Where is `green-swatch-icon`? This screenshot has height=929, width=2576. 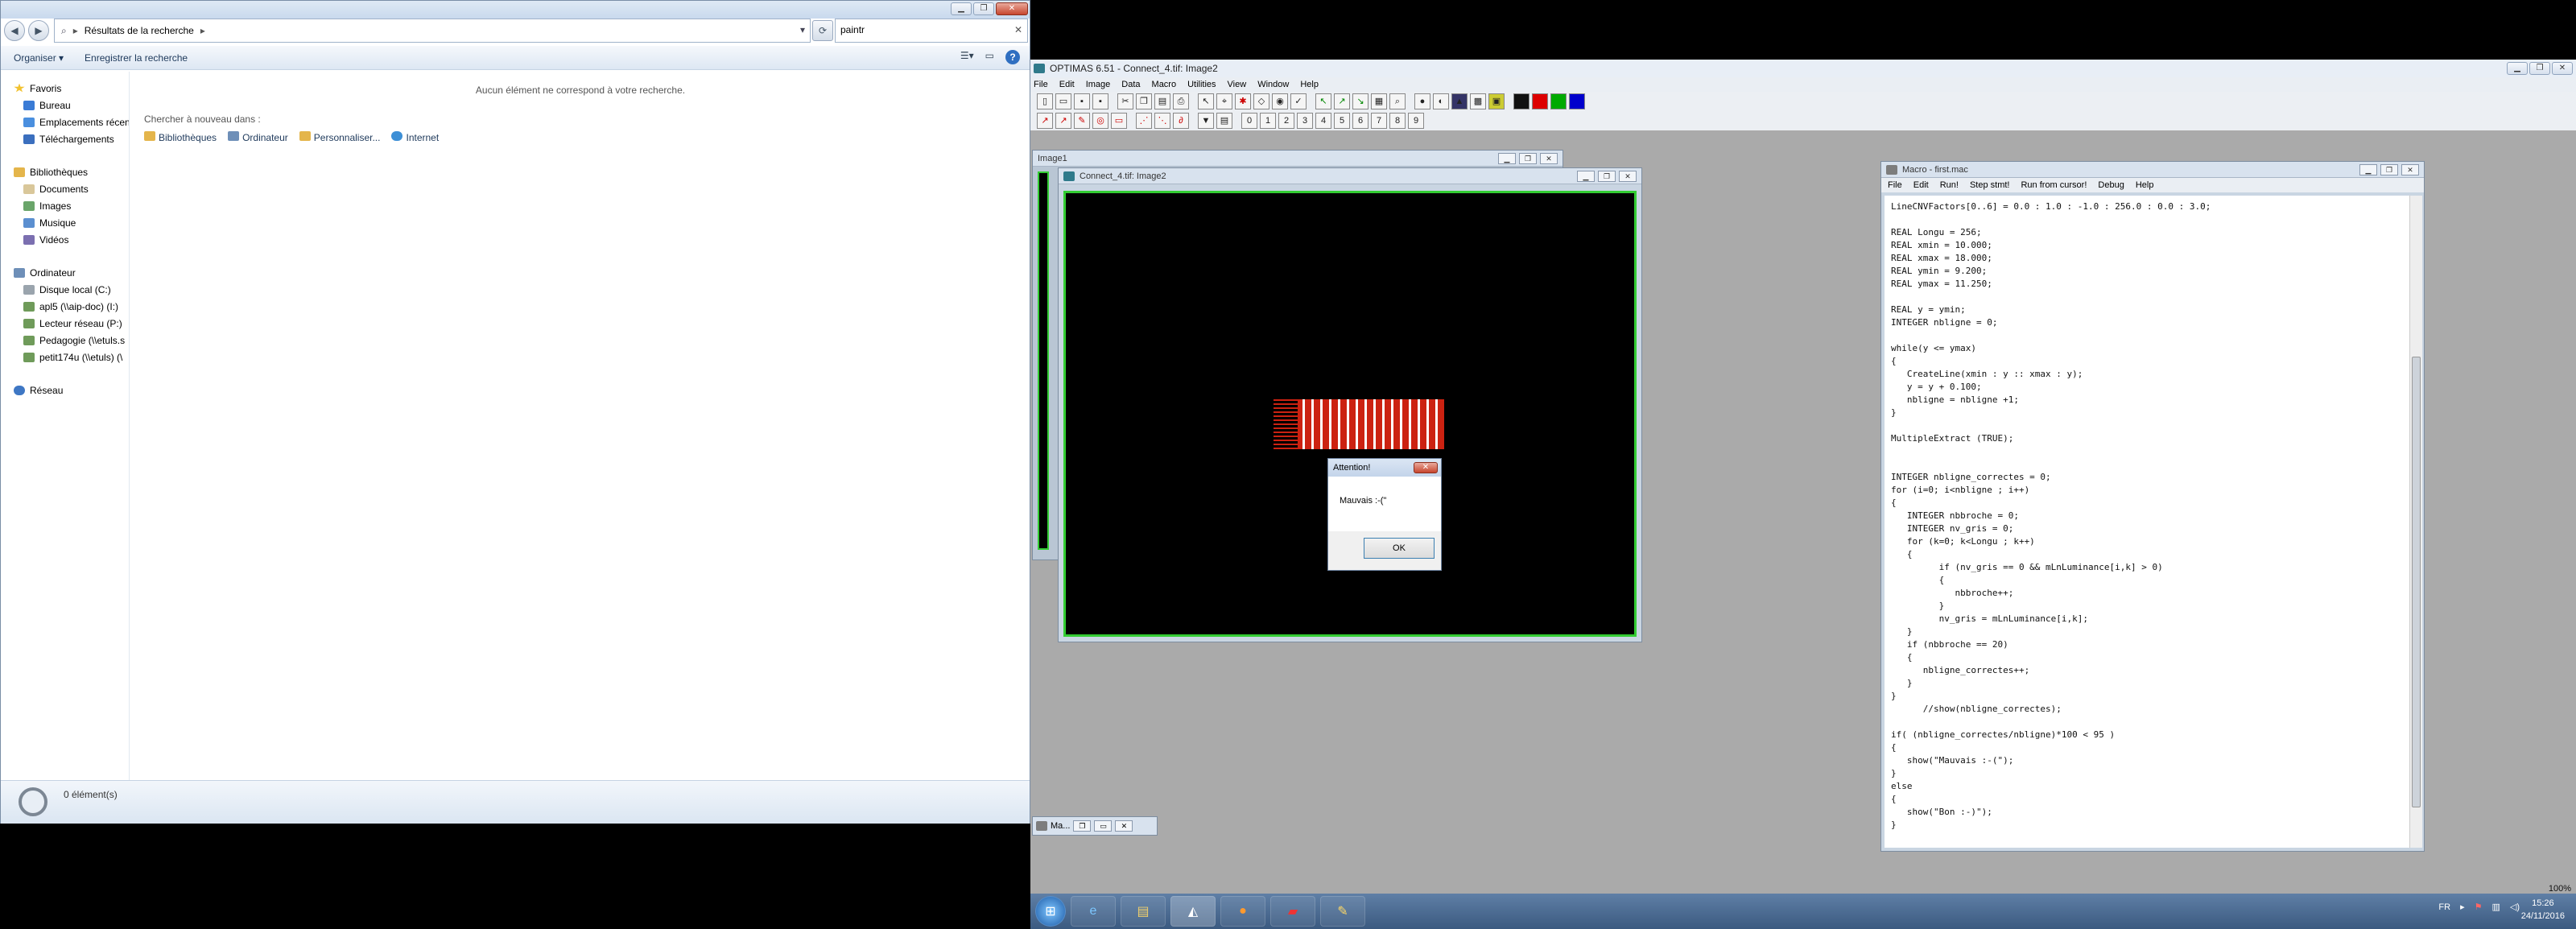 green-swatch-icon is located at coordinates (1558, 101).